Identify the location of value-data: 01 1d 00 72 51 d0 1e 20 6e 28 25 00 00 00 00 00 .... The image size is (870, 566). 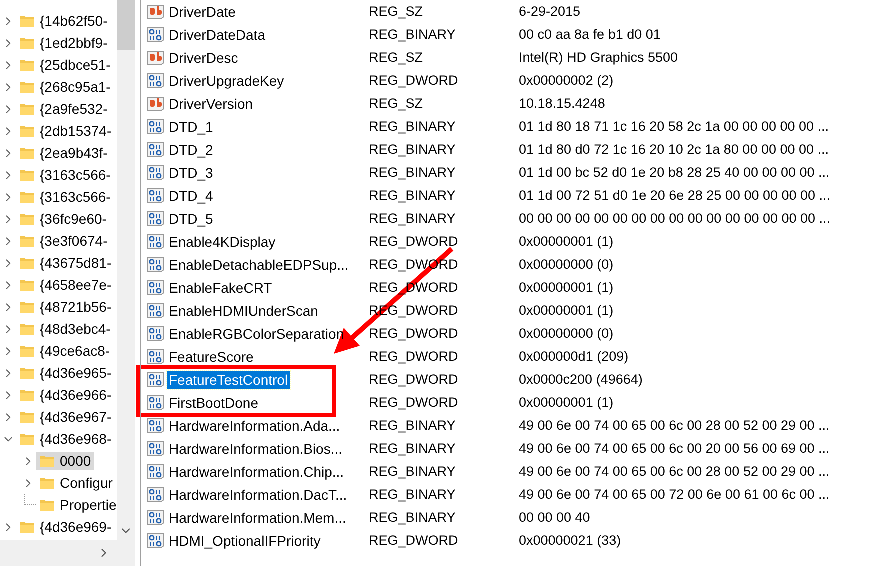
(675, 195).